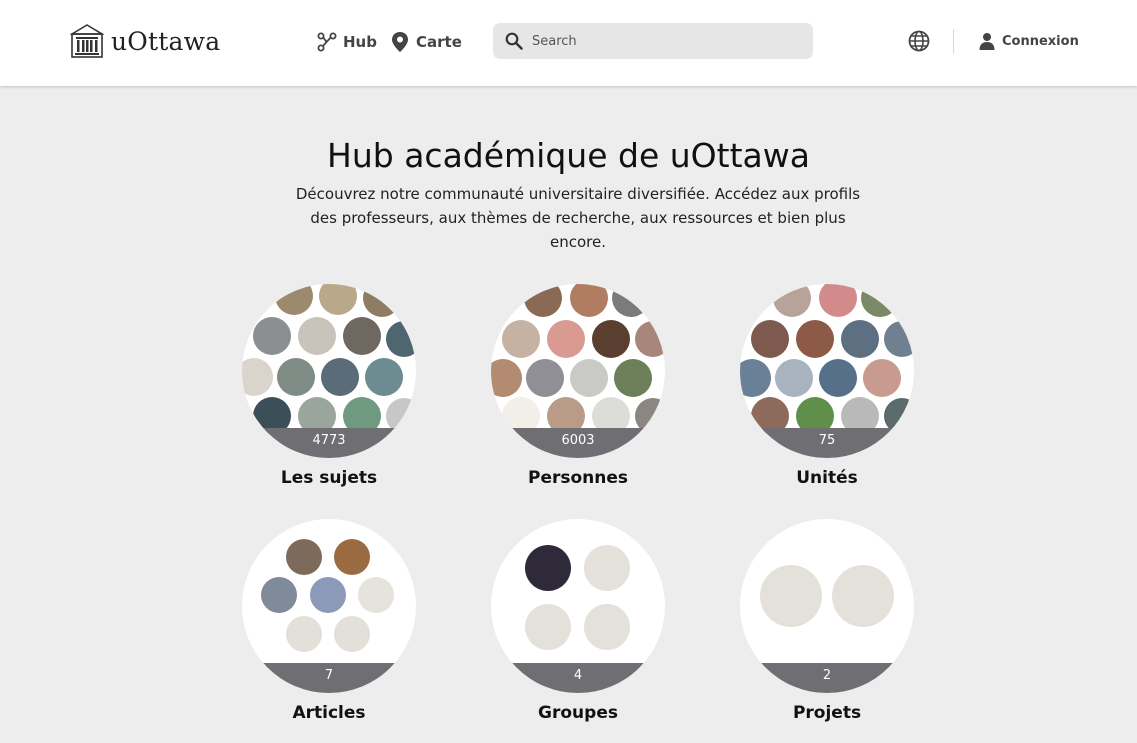  What do you see at coordinates (578, 443) in the screenshot?
I see `people-count-badge: 6003` at bounding box center [578, 443].